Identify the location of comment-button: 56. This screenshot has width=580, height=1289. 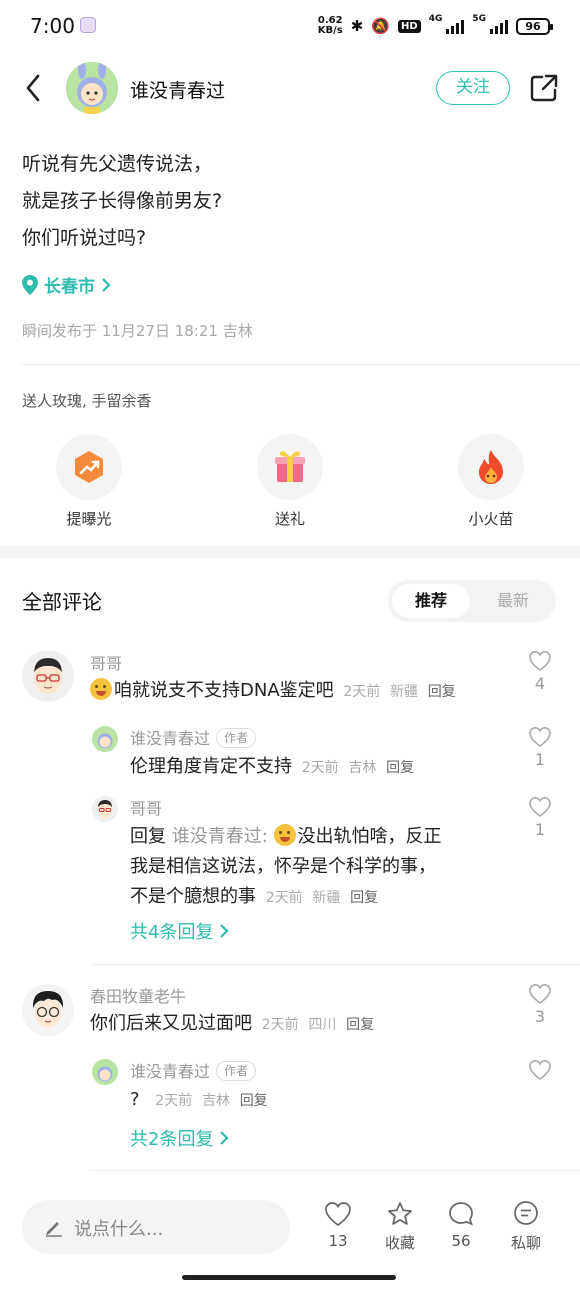
(461, 1225).